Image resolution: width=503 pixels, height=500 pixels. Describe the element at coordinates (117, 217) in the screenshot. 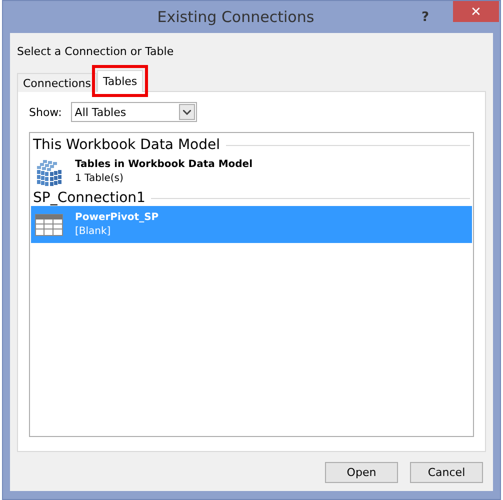

I see `item-name: PowerPivot_SP` at that location.